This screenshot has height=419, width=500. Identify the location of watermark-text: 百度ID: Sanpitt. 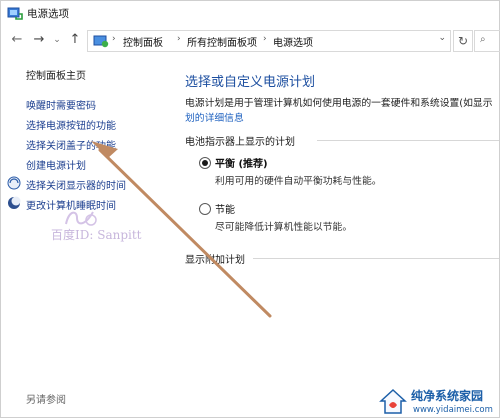
(96, 235).